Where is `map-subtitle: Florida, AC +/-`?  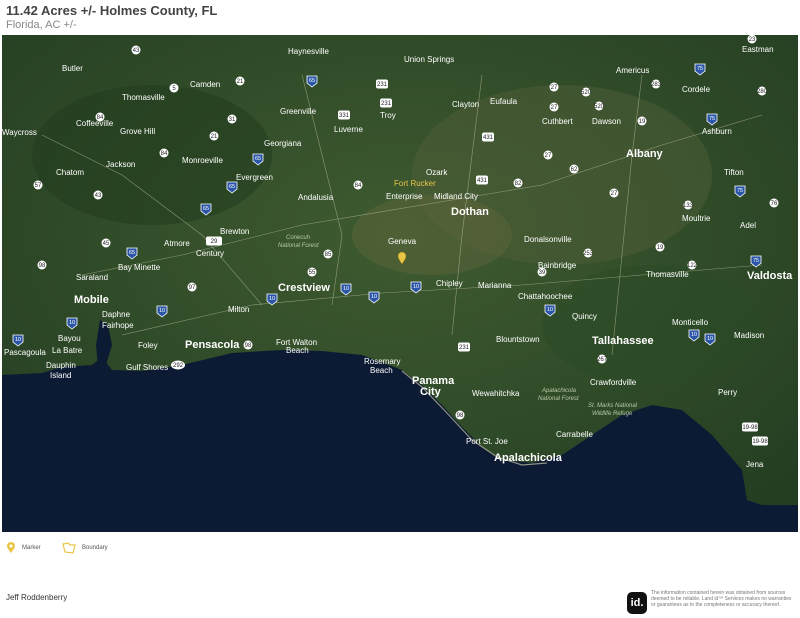 map-subtitle: Florida, AC +/- is located at coordinates (41, 25).